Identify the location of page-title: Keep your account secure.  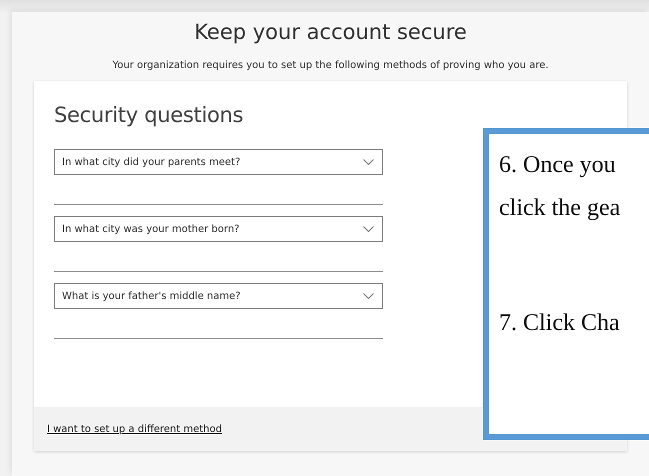
(330, 32).